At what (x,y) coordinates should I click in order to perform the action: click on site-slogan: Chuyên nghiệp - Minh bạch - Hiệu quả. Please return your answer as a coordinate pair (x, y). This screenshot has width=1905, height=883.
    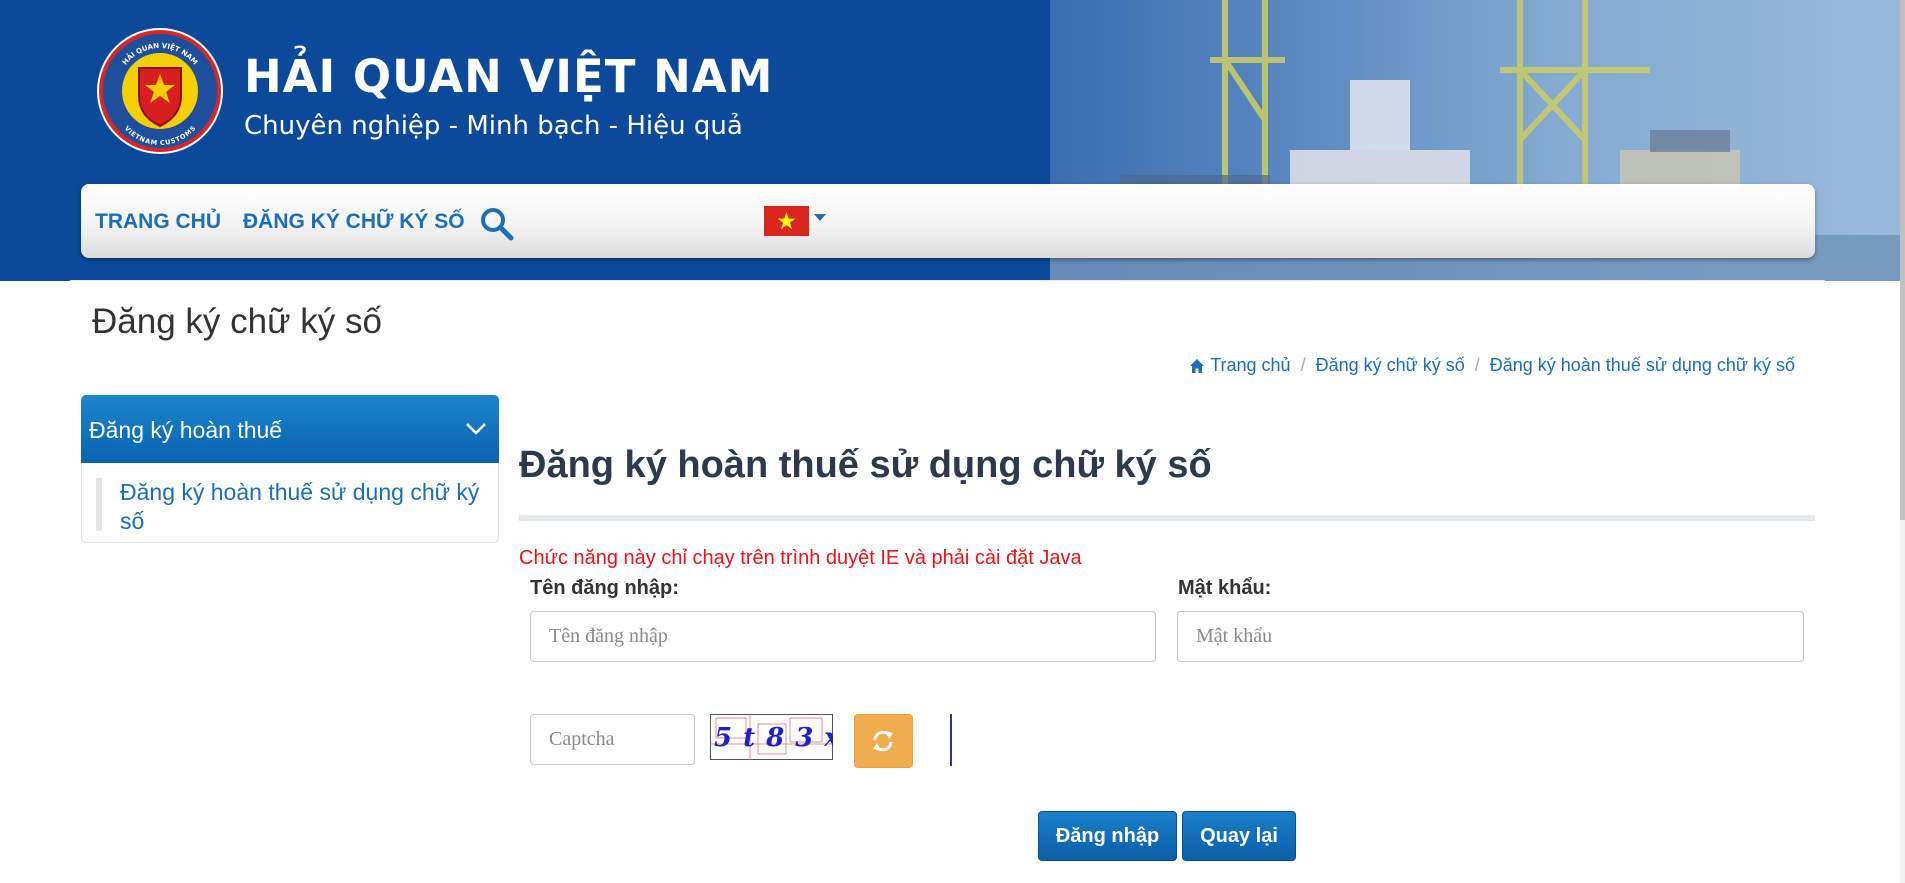
    Looking at the image, I should click on (493, 126).